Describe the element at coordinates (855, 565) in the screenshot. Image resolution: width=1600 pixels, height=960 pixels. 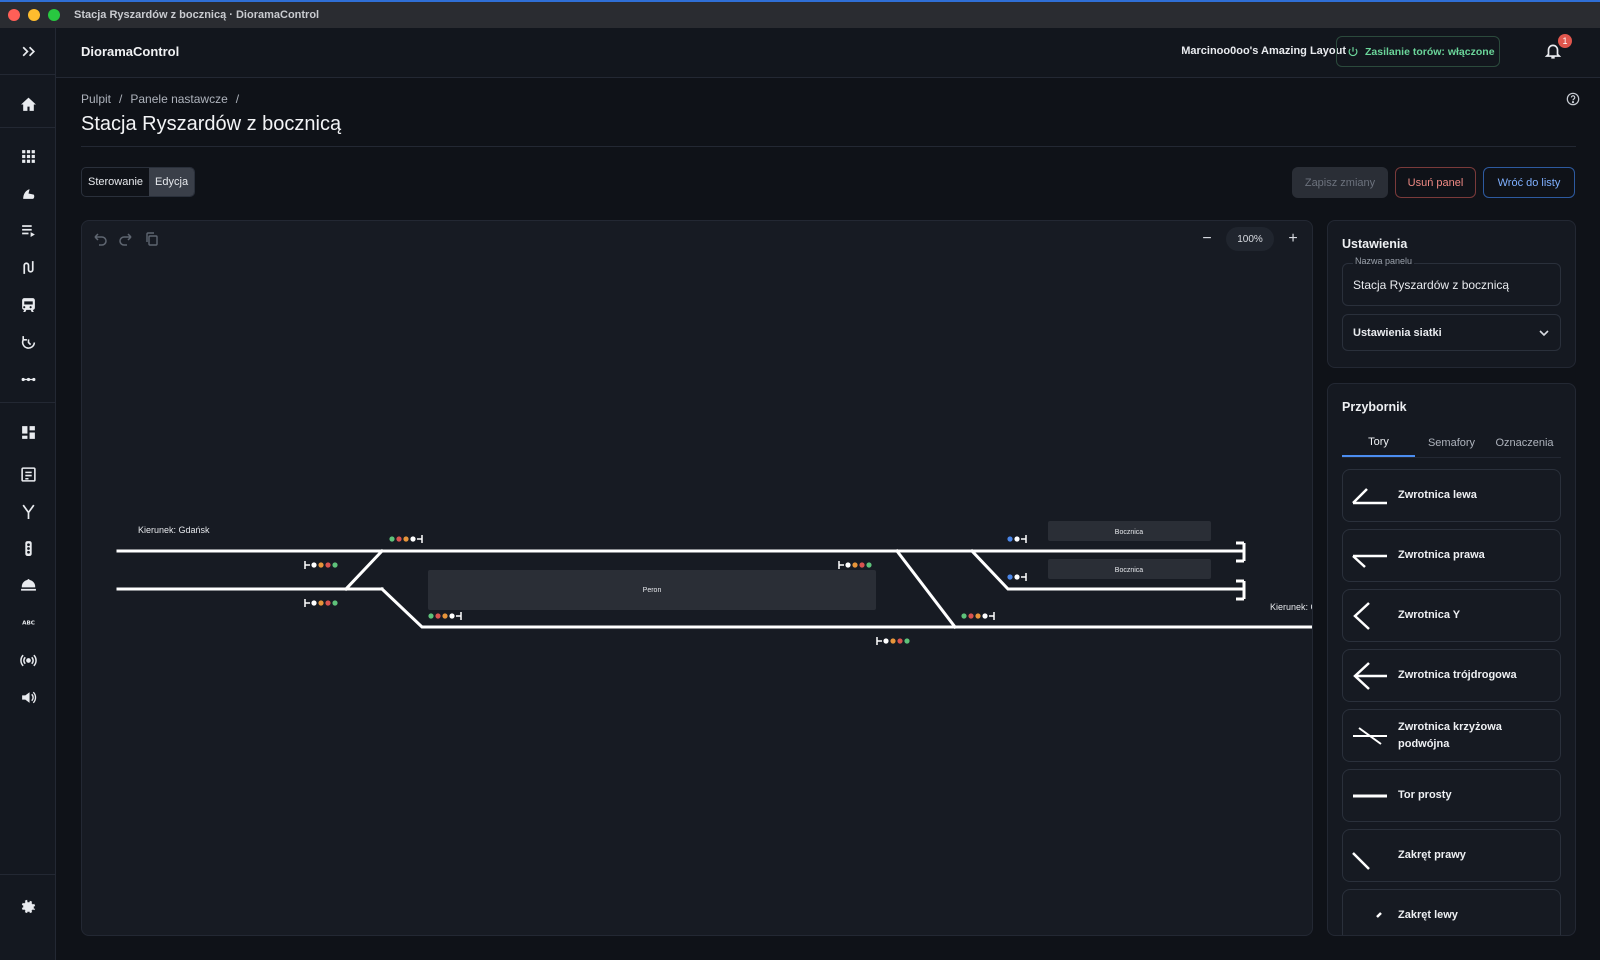
I see `signal-top-middle` at that location.